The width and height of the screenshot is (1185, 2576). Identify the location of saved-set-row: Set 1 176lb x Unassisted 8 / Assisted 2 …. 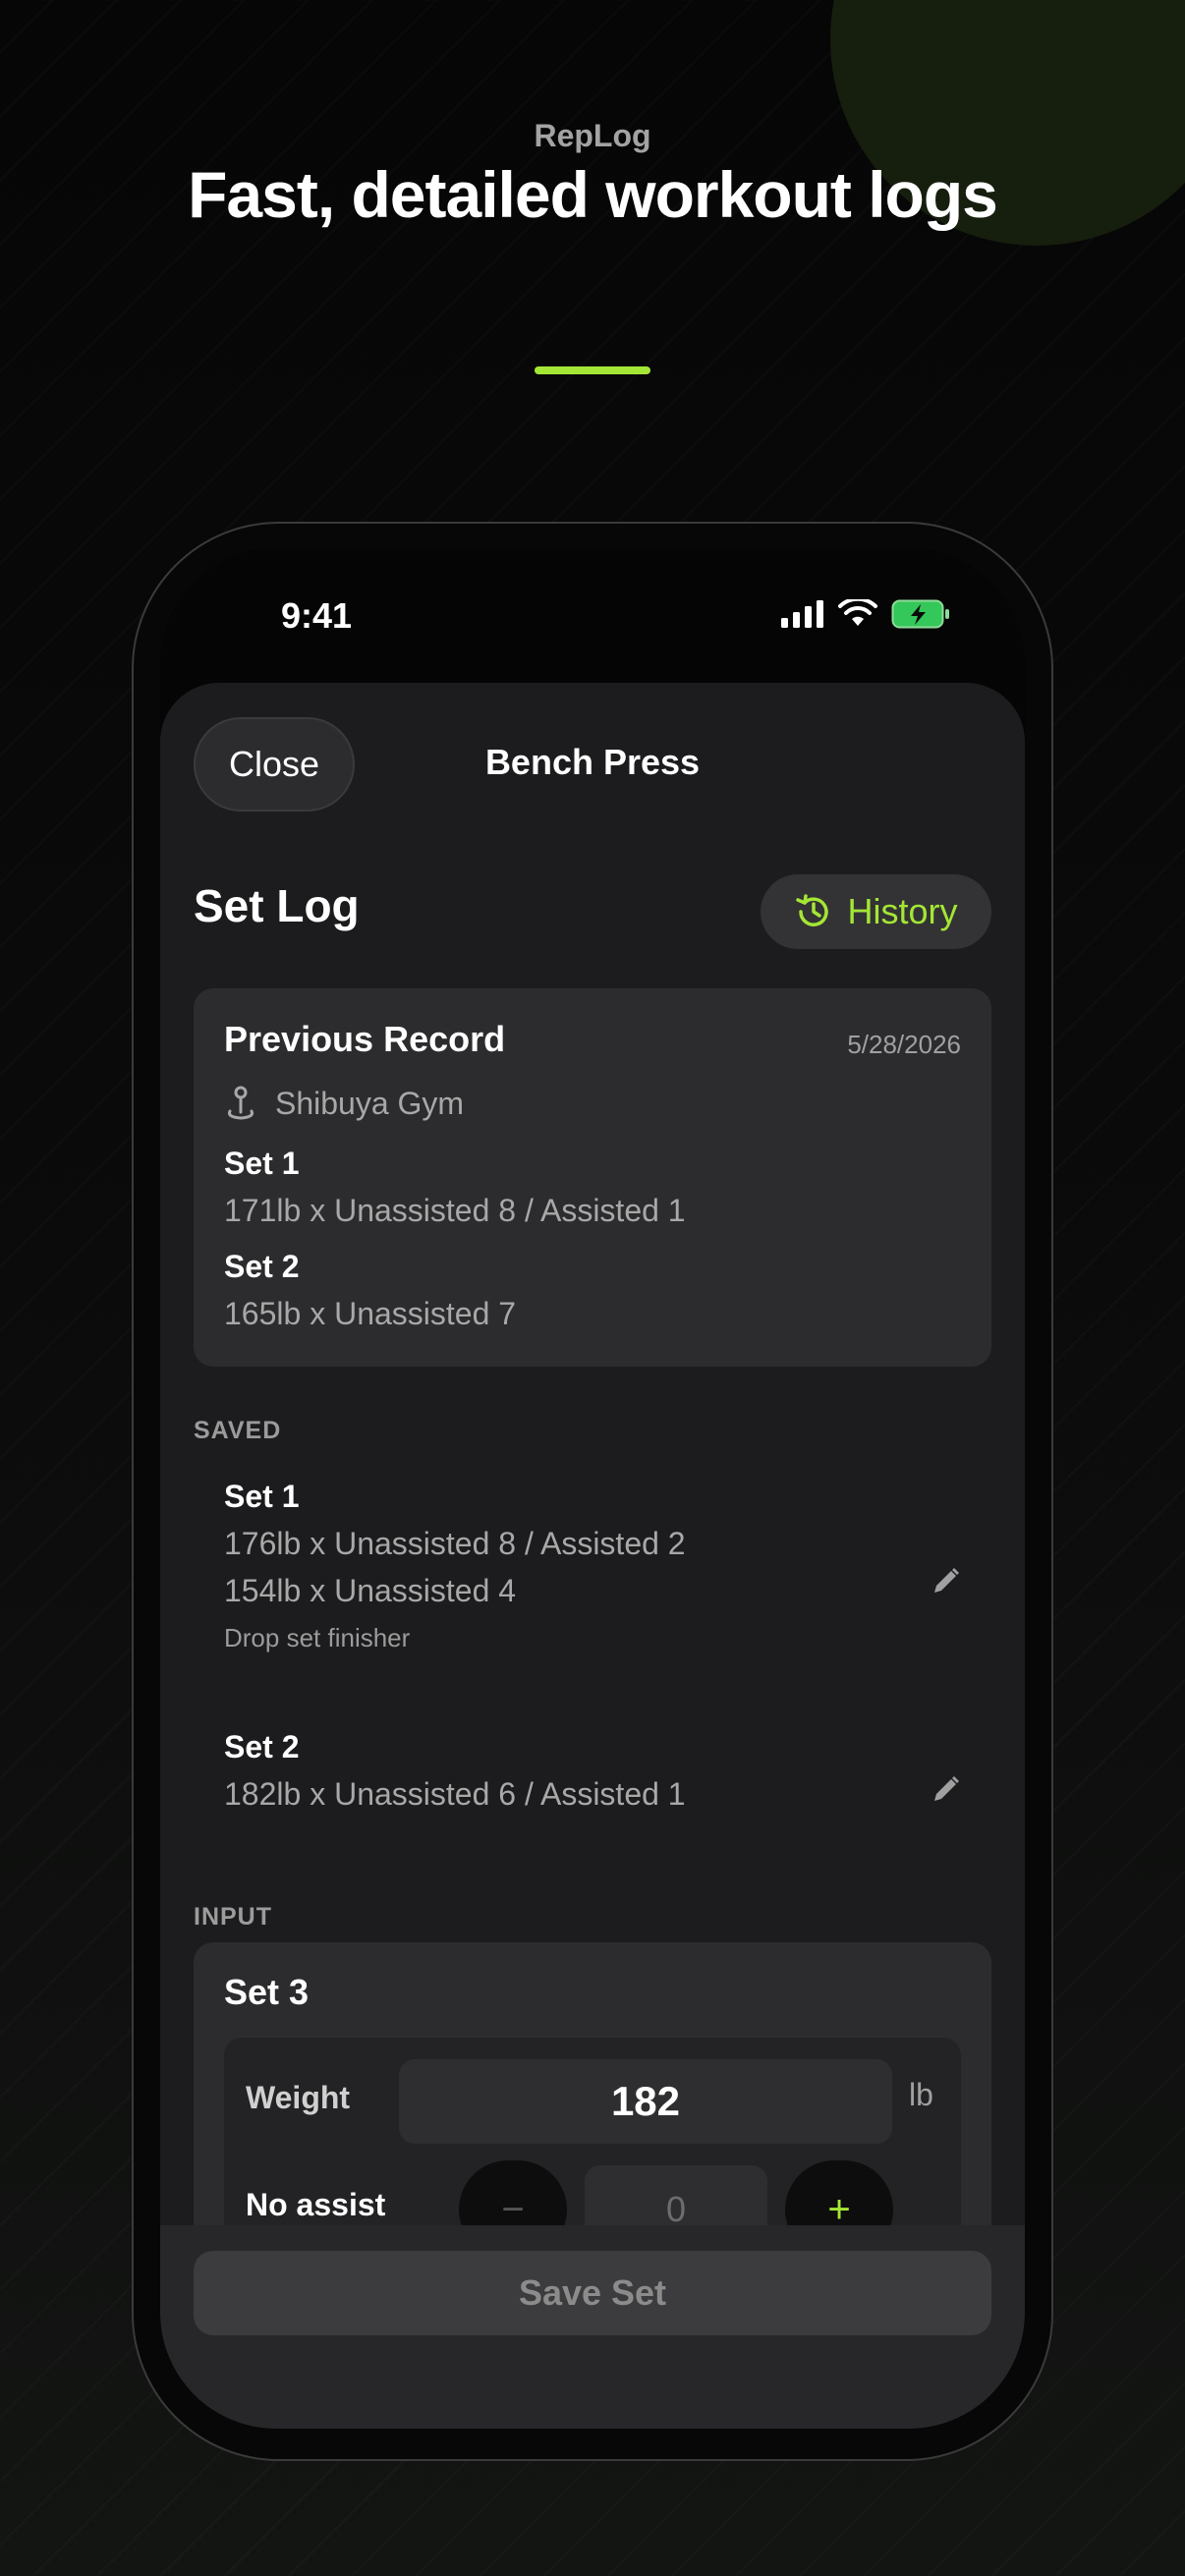
(592, 1577).